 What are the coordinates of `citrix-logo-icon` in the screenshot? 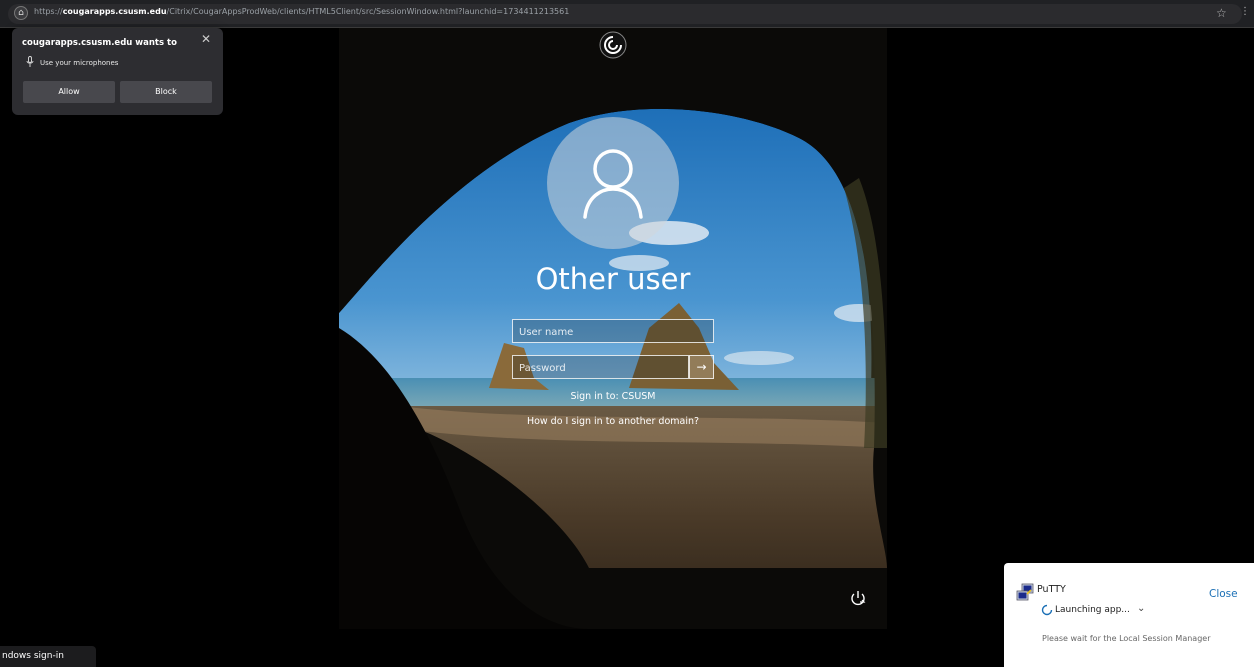 It's located at (613, 45).